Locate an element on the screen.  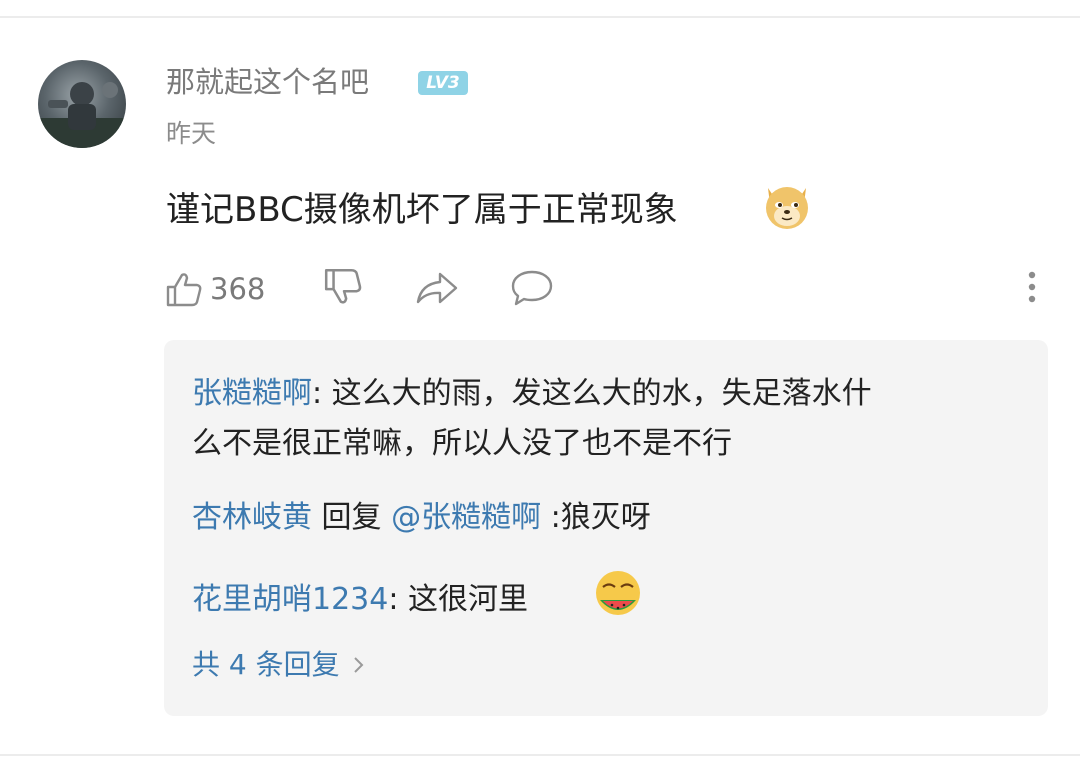
reply-text: :狼灭呀 is located at coordinates (596, 517).